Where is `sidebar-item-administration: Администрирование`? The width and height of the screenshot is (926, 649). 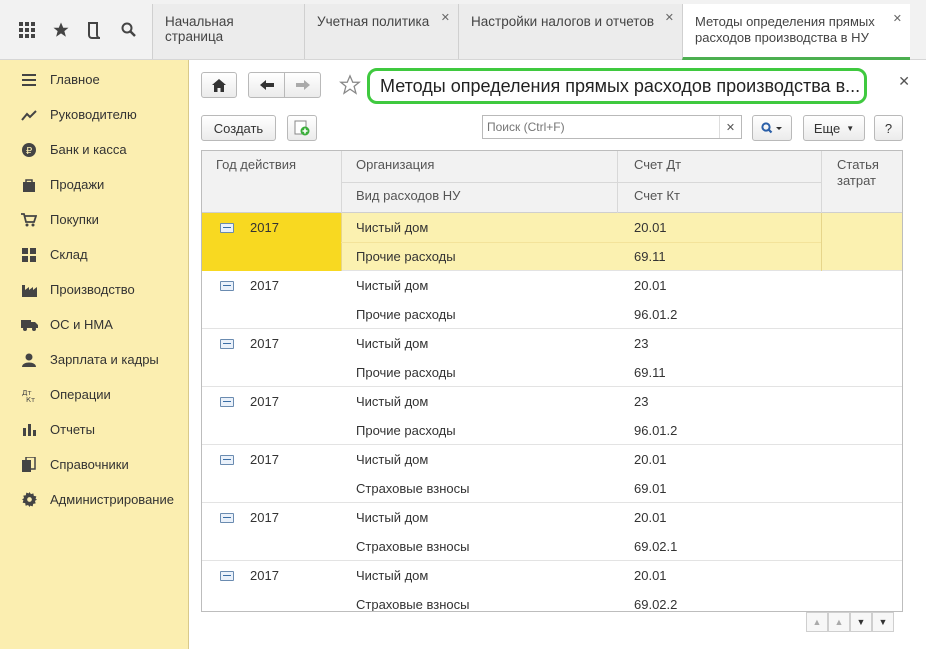 sidebar-item-administration: Администрирование is located at coordinates (94, 499).